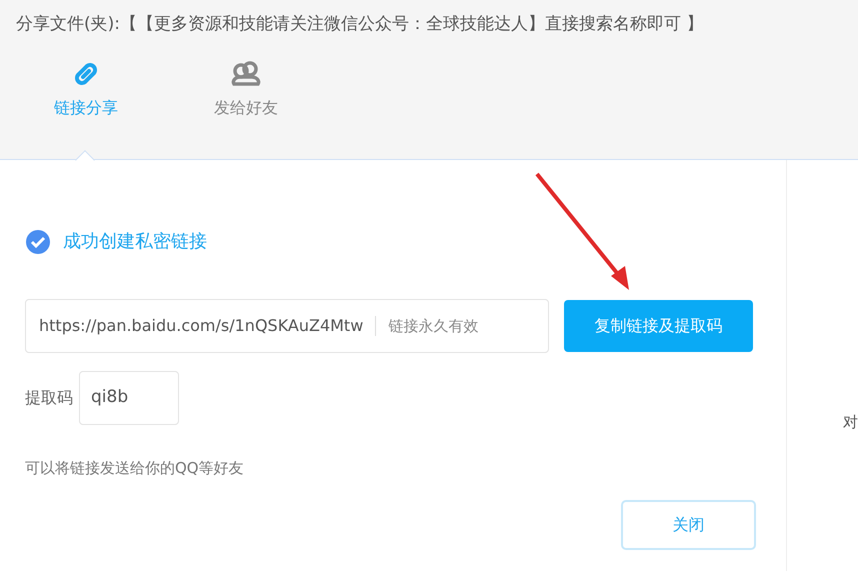 The width and height of the screenshot is (858, 572). What do you see at coordinates (850, 422) in the screenshot?
I see `side-text: 对` at bounding box center [850, 422].